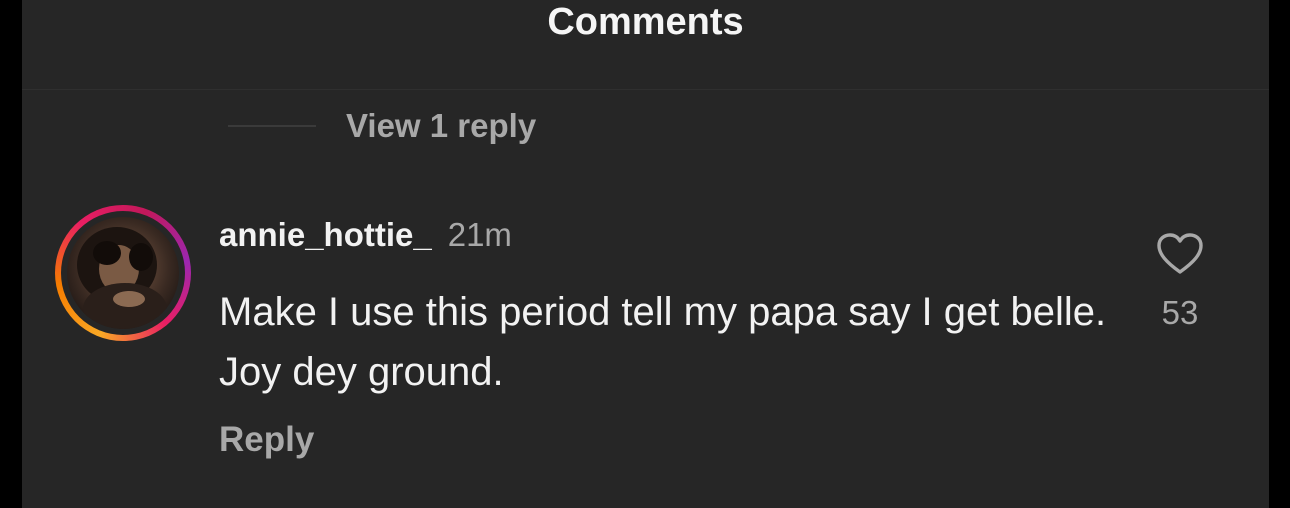 The width and height of the screenshot is (1290, 508). I want to click on avatar-story-ring, so click(123, 273).